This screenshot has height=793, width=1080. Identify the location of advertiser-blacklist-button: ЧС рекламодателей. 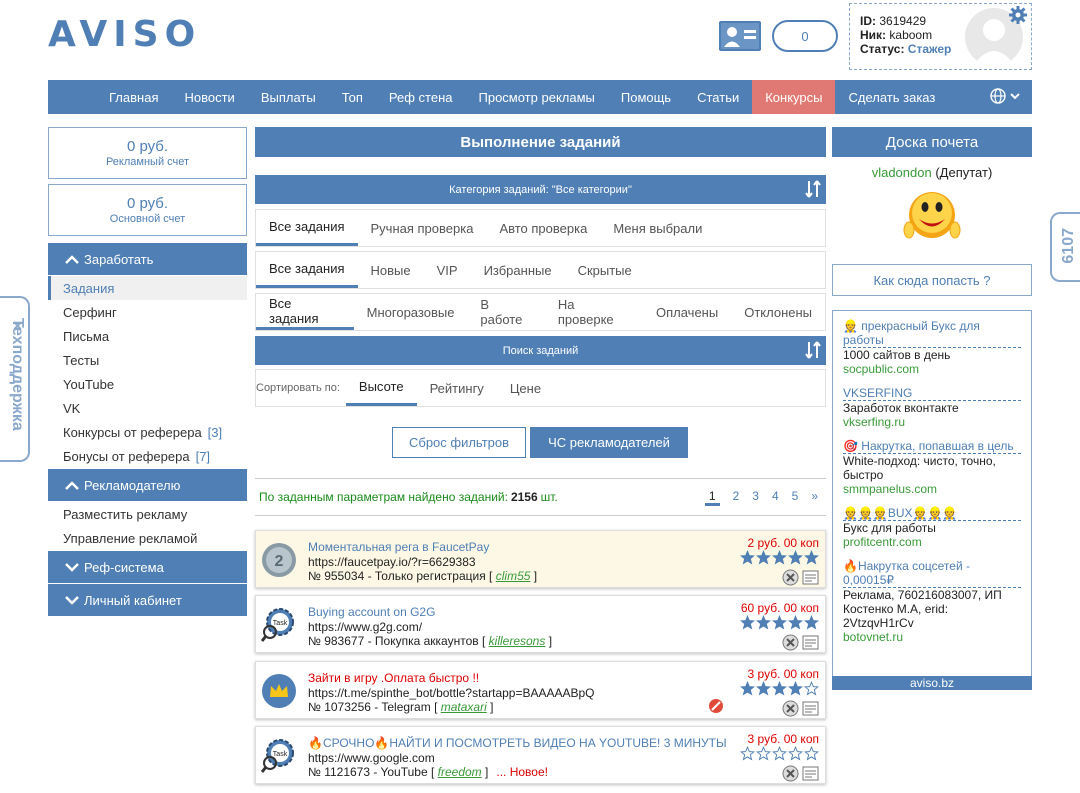
(609, 442).